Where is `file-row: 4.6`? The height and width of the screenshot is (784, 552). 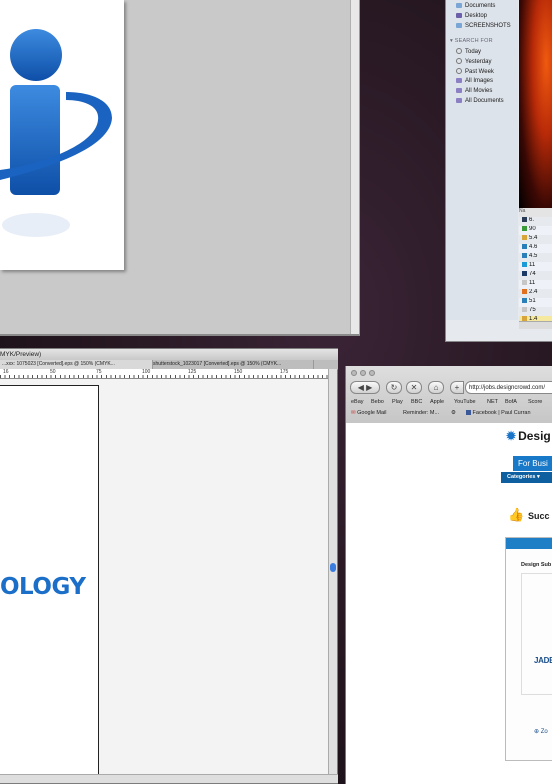 file-row: 4.6 is located at coordinates (535, 248).